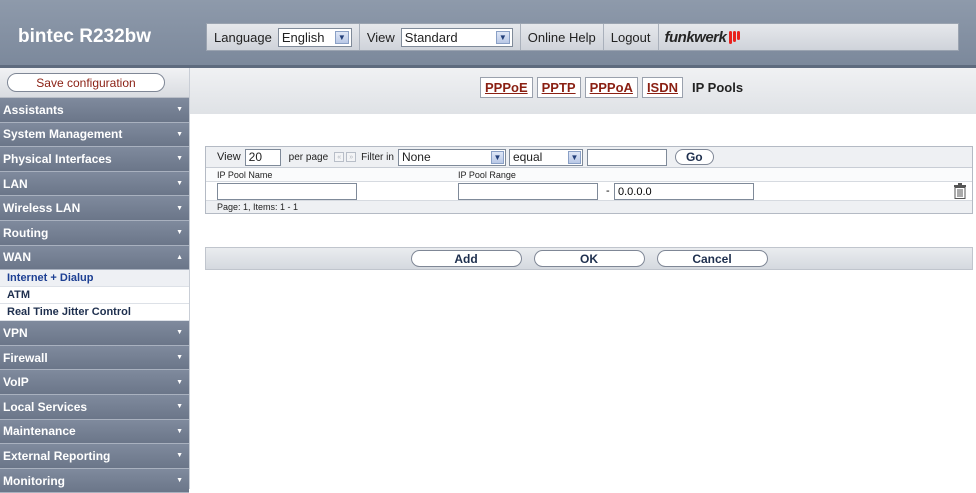  Describe the element at coordinates (303, 37) in the screenshot. I see `language-value: English` at that location.